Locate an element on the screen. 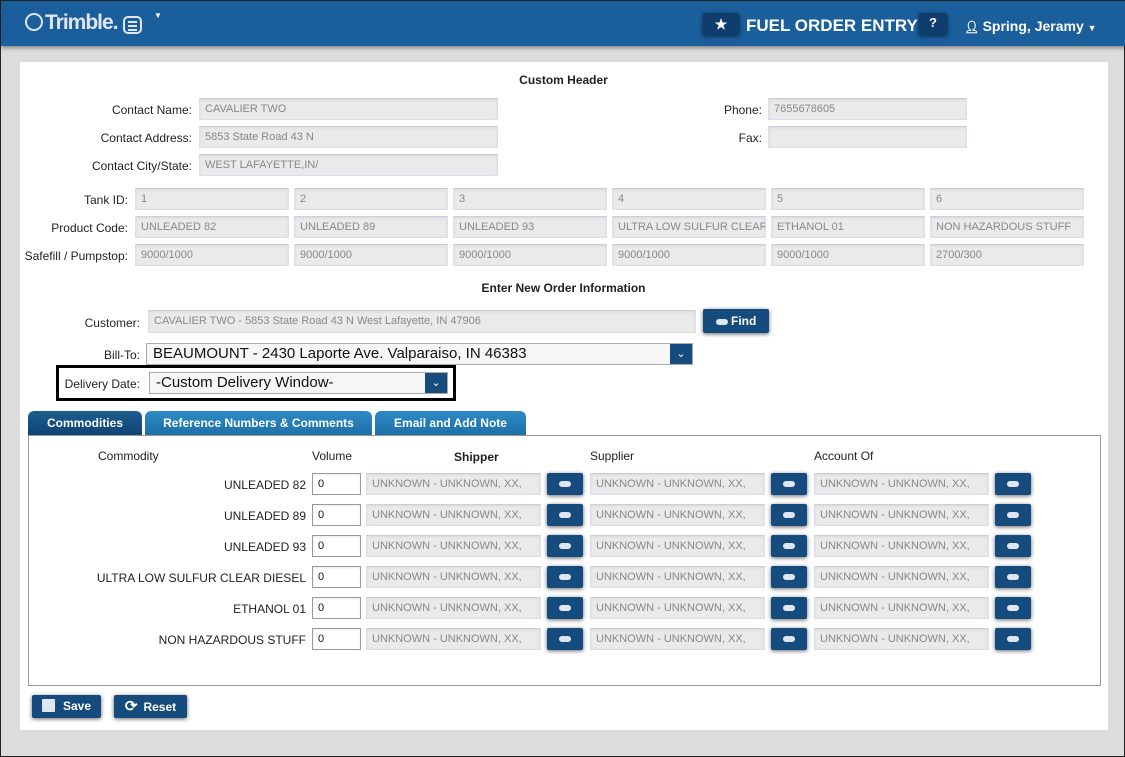  safefill-pumpstop-label: Safefill / Pumpstop: is located at coordinates (76, 256).